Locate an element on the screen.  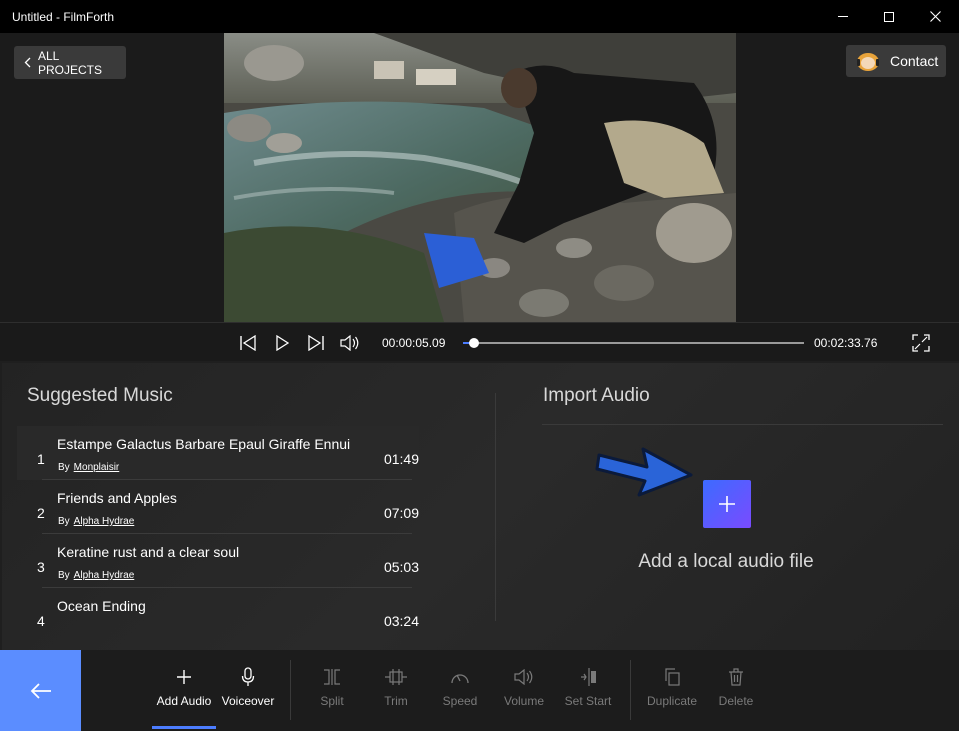
close-icon is located at coordinates (935, 16).